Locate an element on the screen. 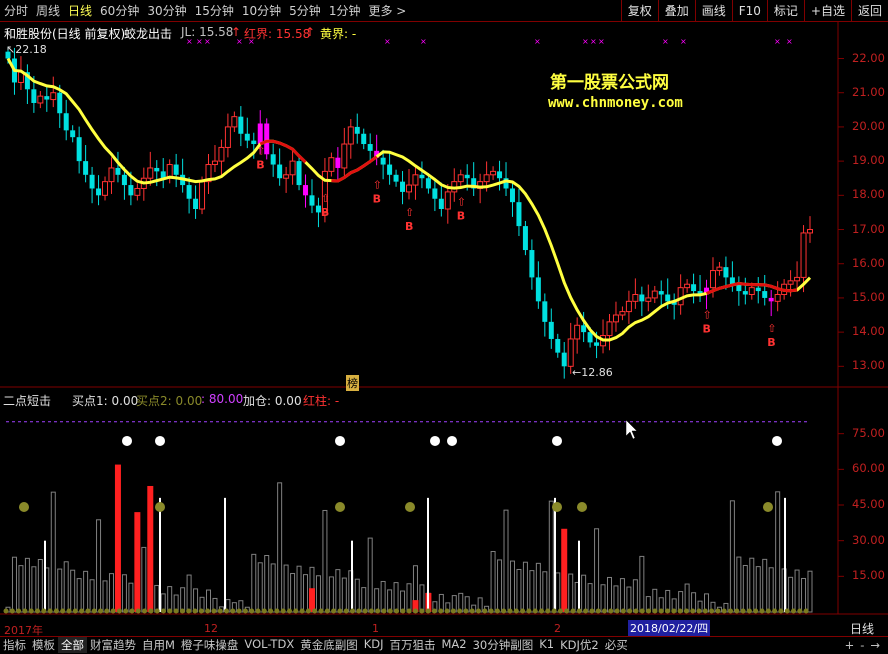 The height and width of the screenshot is (654, 888). bottom-tab-3: 财富趋势 is located at coordinates (113, 645).